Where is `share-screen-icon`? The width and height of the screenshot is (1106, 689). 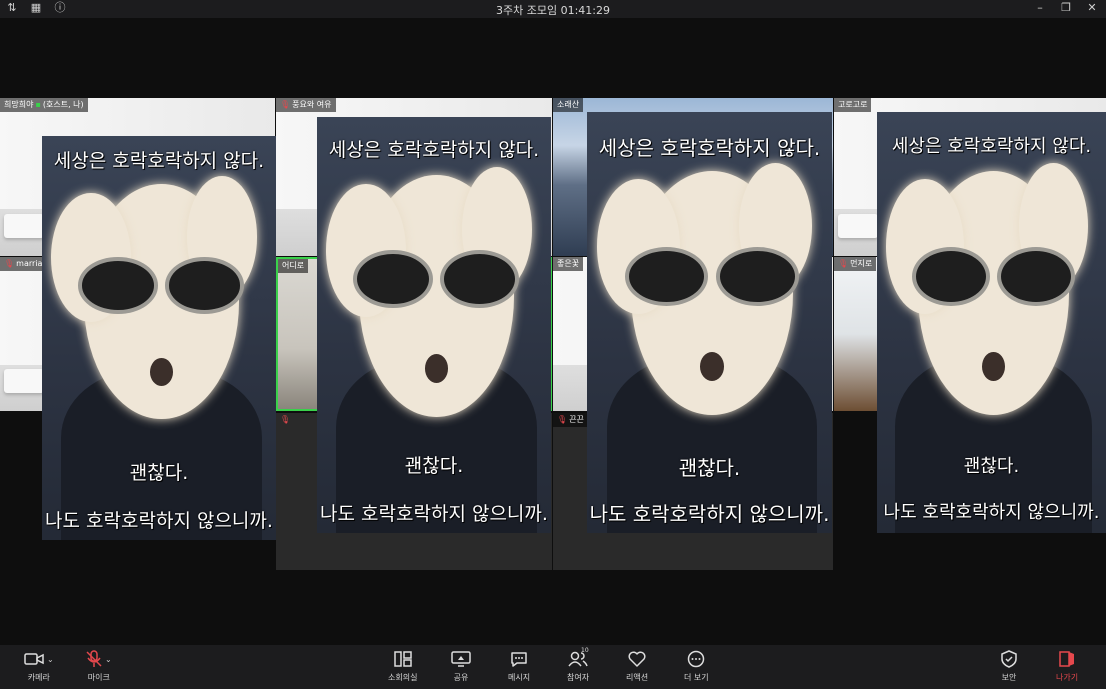 share-screen-icon is located at coordinates (461, 659).